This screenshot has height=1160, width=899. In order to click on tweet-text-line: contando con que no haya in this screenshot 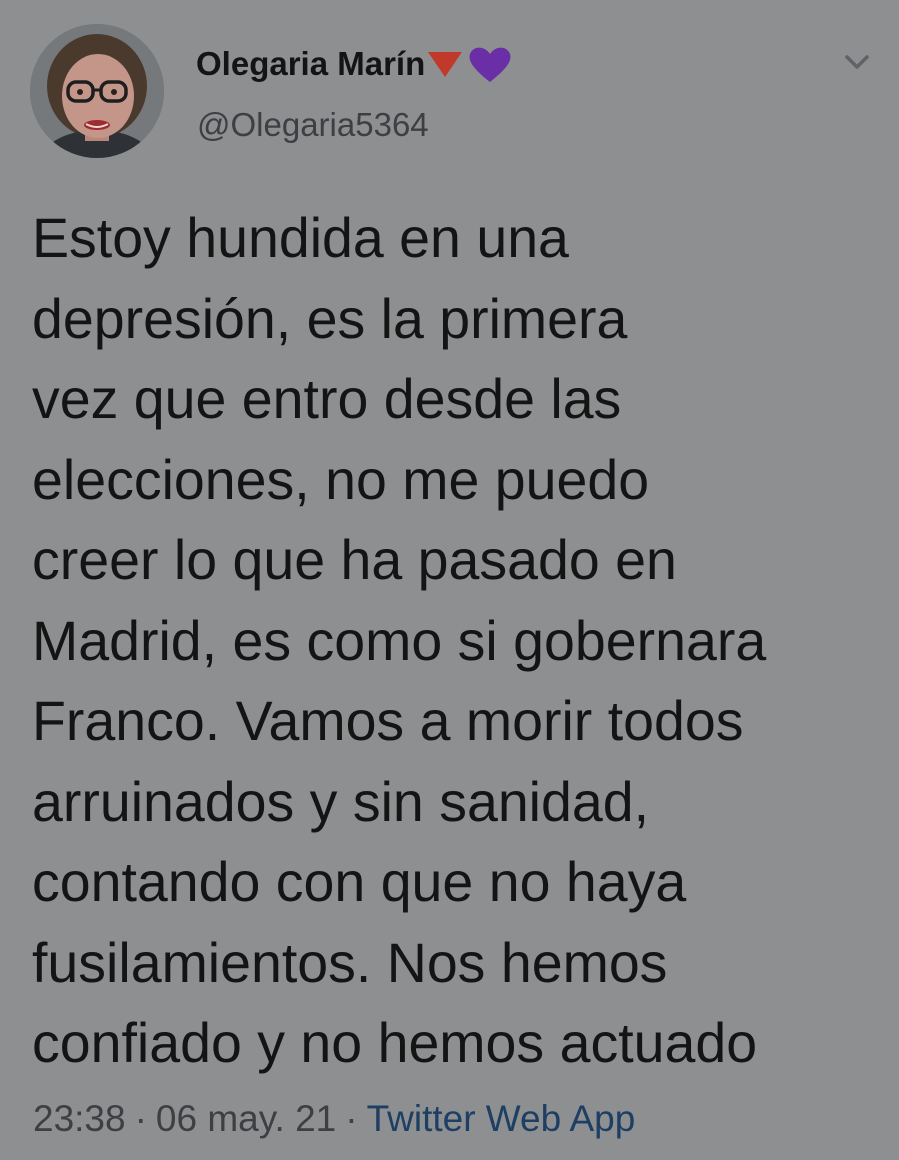, I will do `click(359, 882)`.